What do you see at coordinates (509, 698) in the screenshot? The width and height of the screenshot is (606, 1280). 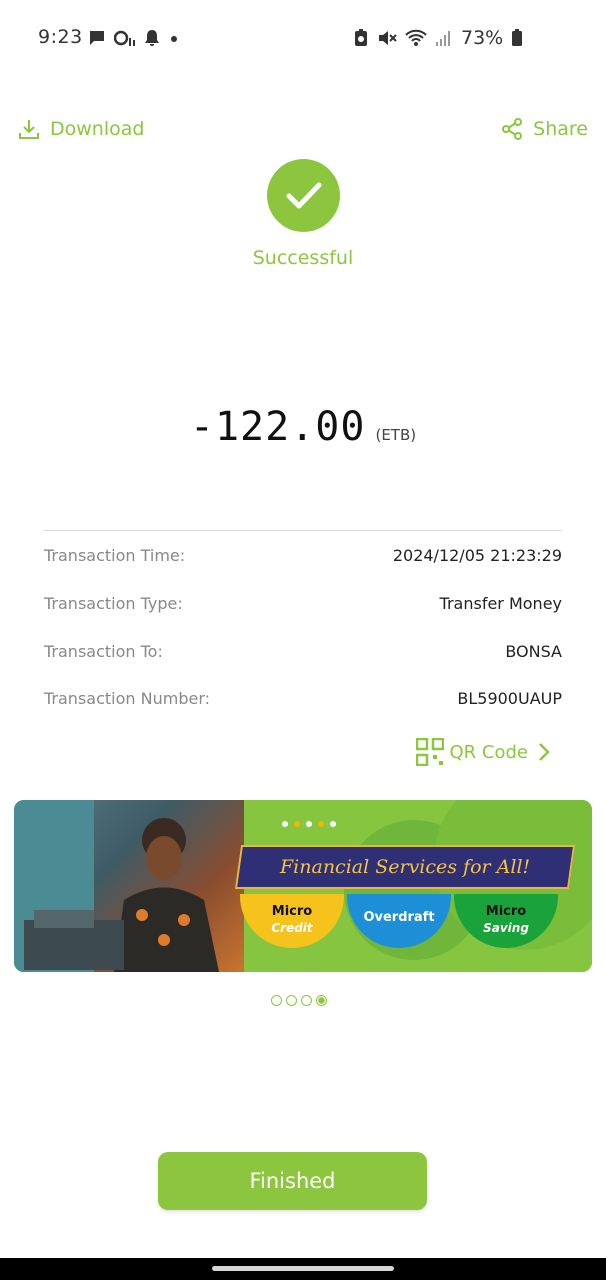 I see `detail-value: BL5900UAUP` at bounding box center [509, 698].